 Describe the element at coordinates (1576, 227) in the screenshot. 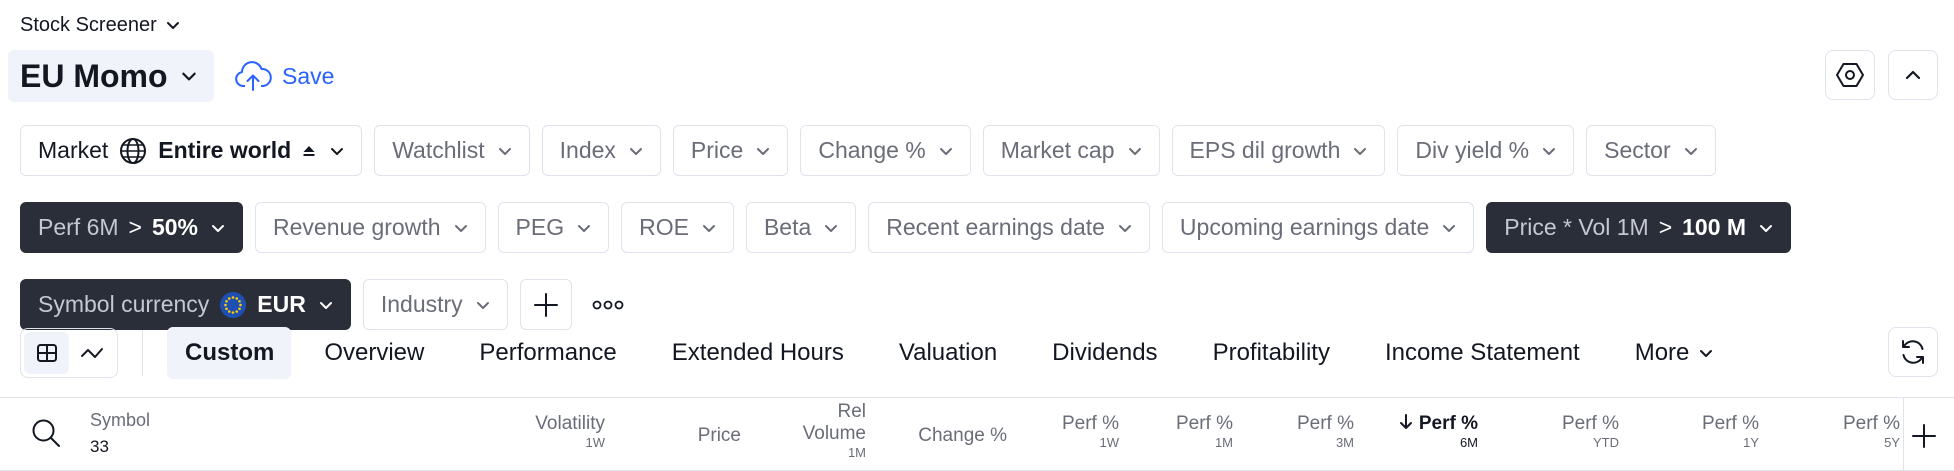

I see `filter-price-vol-label: Price * Vol 1M` at that location.